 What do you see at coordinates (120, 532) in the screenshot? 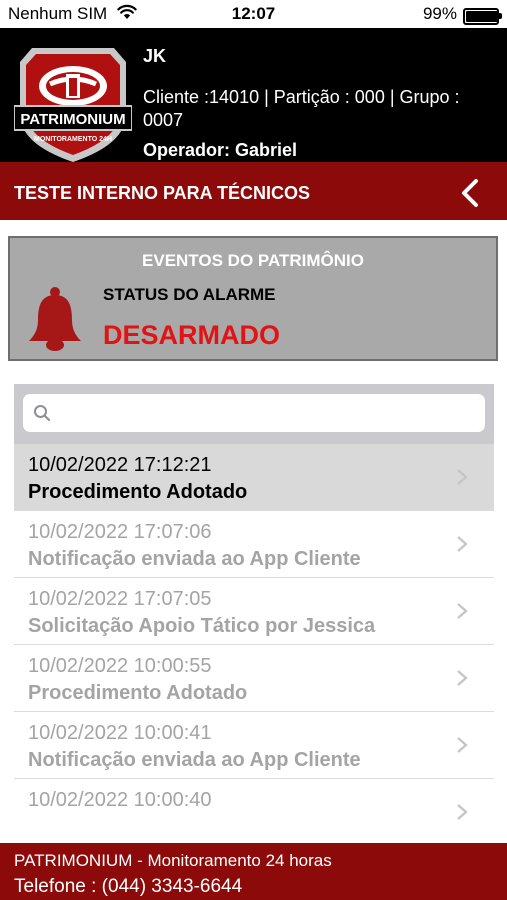
I see `event-date: 10/02/2022 17:07:06` at bounding box center [120, 532].